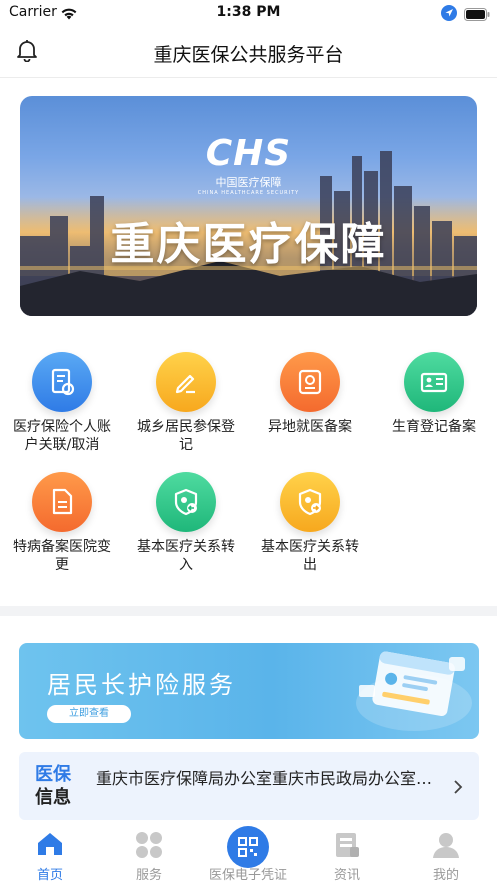  Describe the element at coordinates (89, 714) in the screenshot. I see `promo-view-button: 立即查看` at that location.